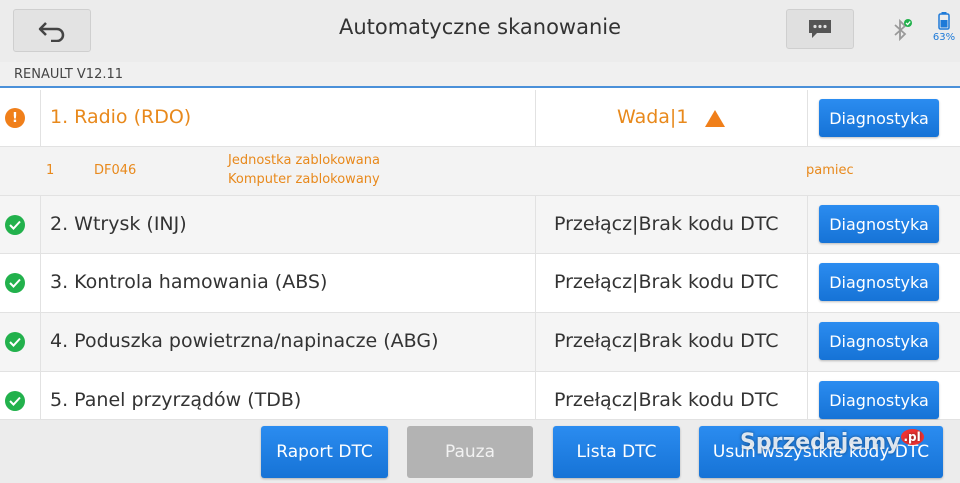  What do you see at coordinates (470, 452) in the screenshot?
I see `pause-button: Pauza` at bounding box center [470, 452].